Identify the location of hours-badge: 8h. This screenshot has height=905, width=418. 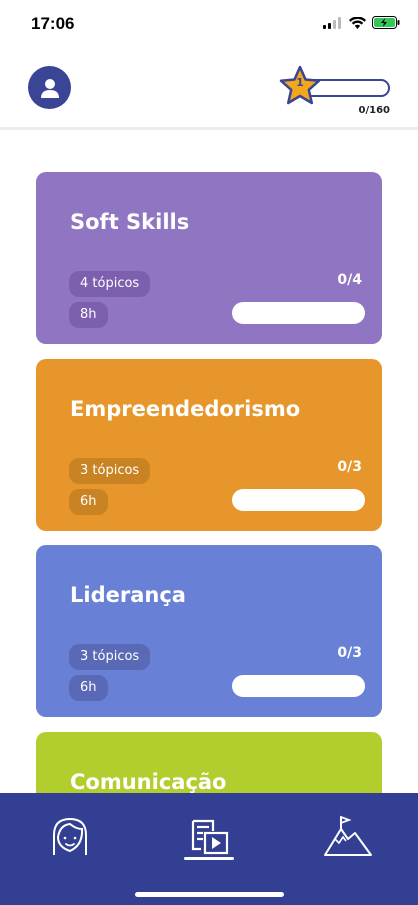
(88, 315).